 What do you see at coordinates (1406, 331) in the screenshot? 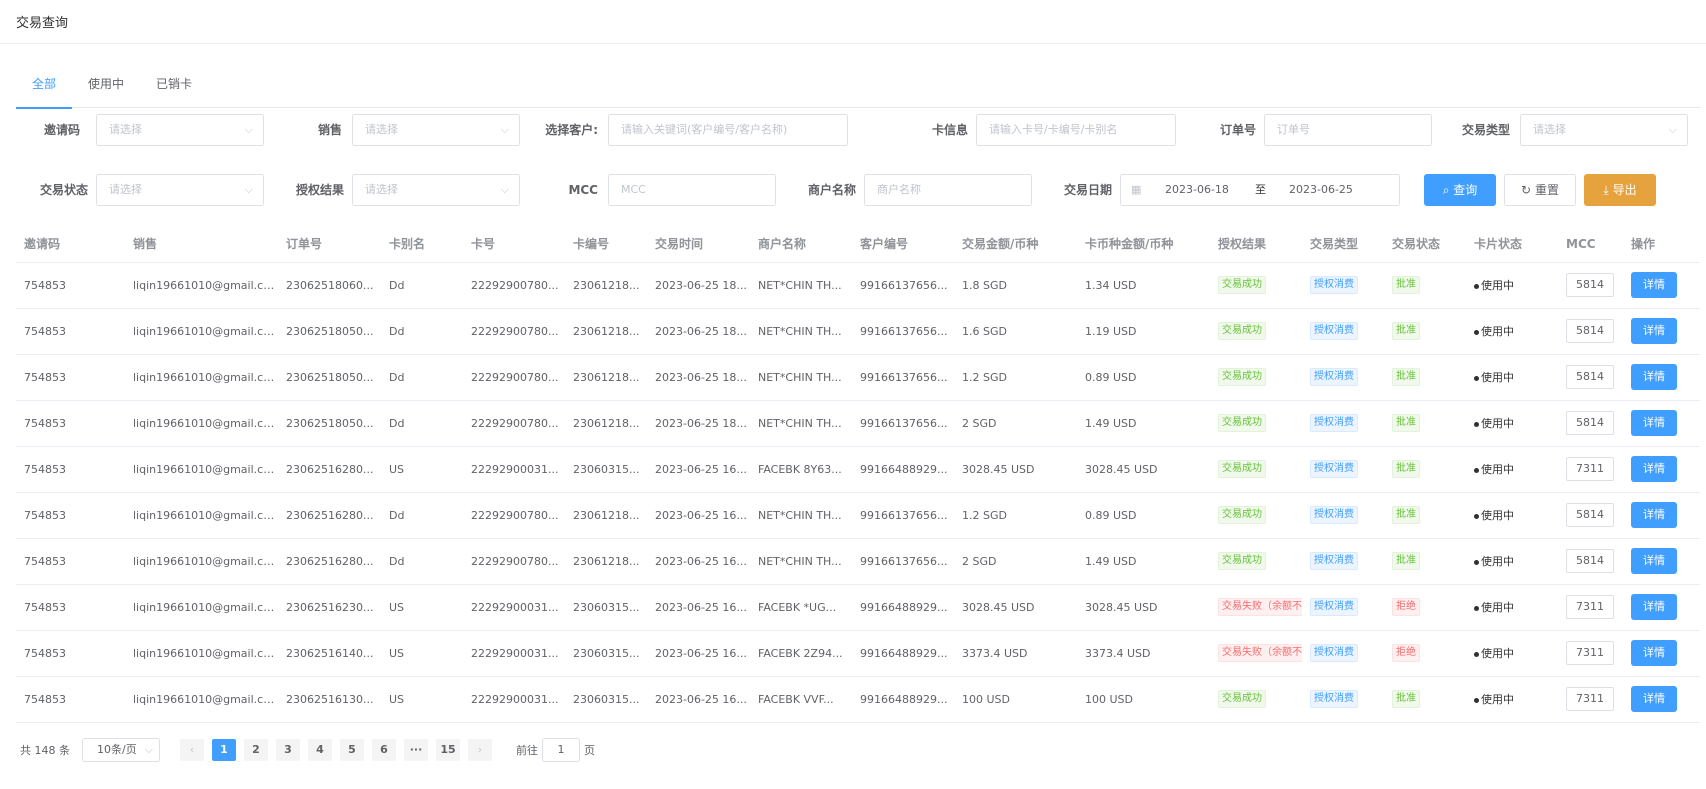
I see `trade-status-tag: 批准` at bounding box center [1406, 331].